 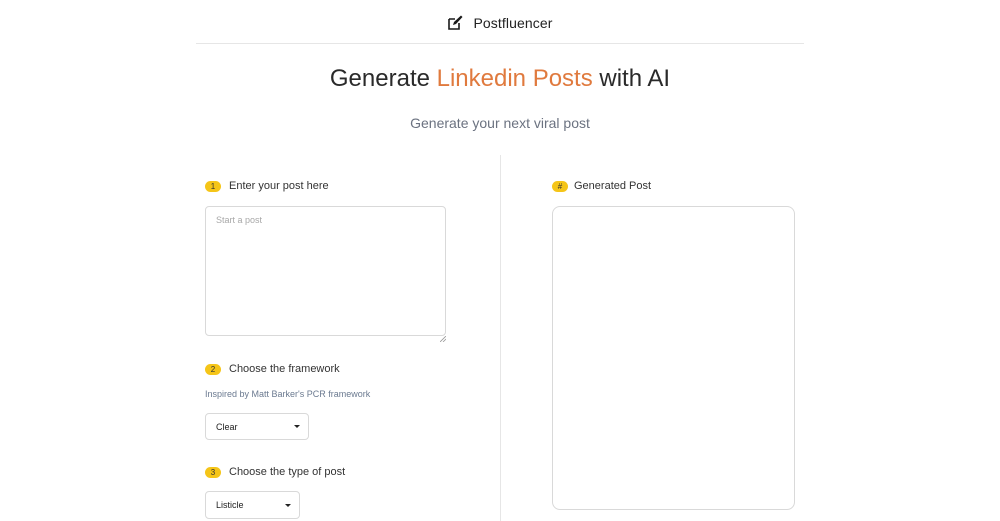 What do you see at coordinates (227, 426) in the screenshot?
I see `framework-select-value: Clear` at bounding box center [227, 426].